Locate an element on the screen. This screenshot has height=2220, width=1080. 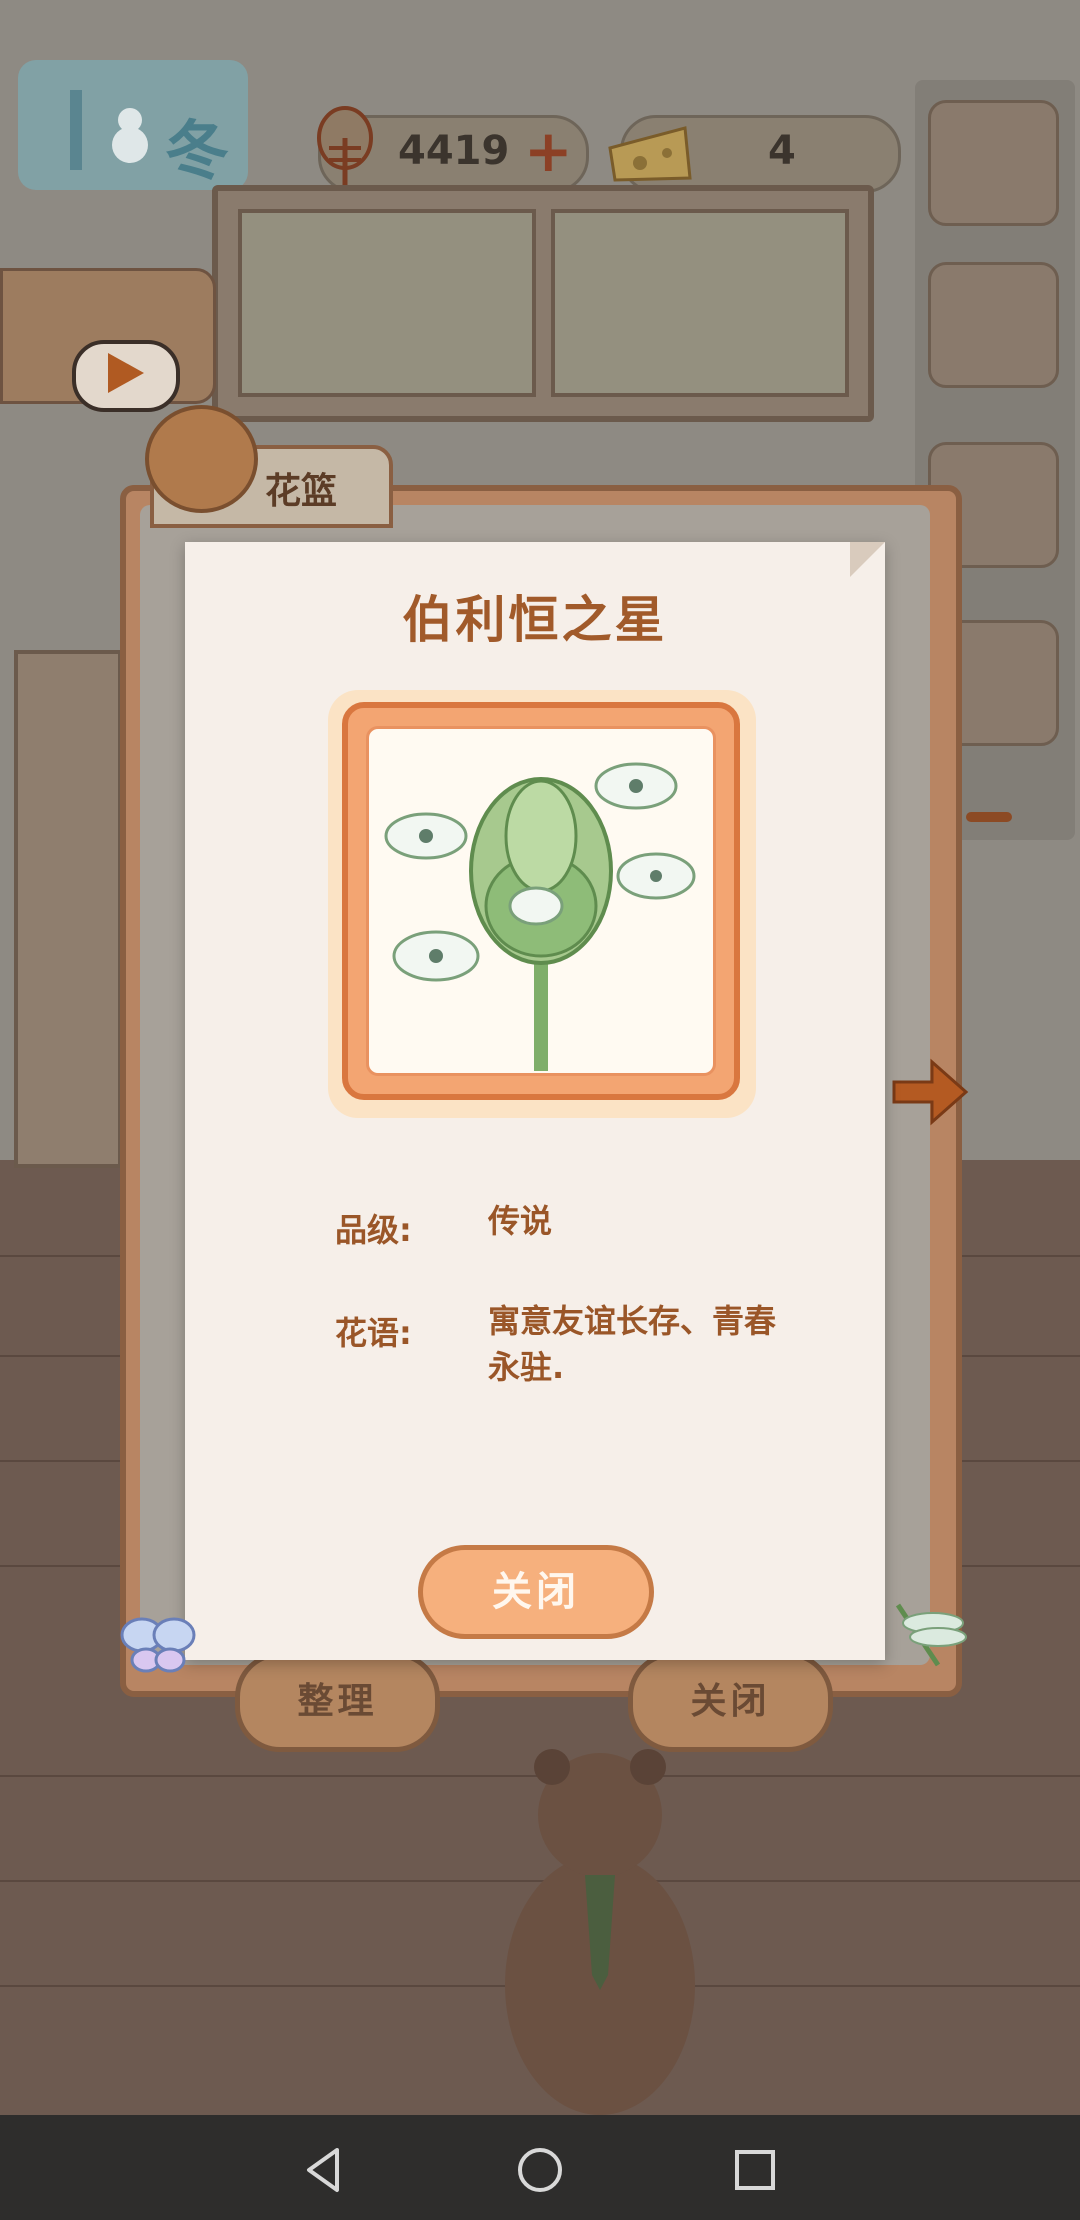
dialog-close-button-label: 关闭 is located at coordinates (730, 1701).